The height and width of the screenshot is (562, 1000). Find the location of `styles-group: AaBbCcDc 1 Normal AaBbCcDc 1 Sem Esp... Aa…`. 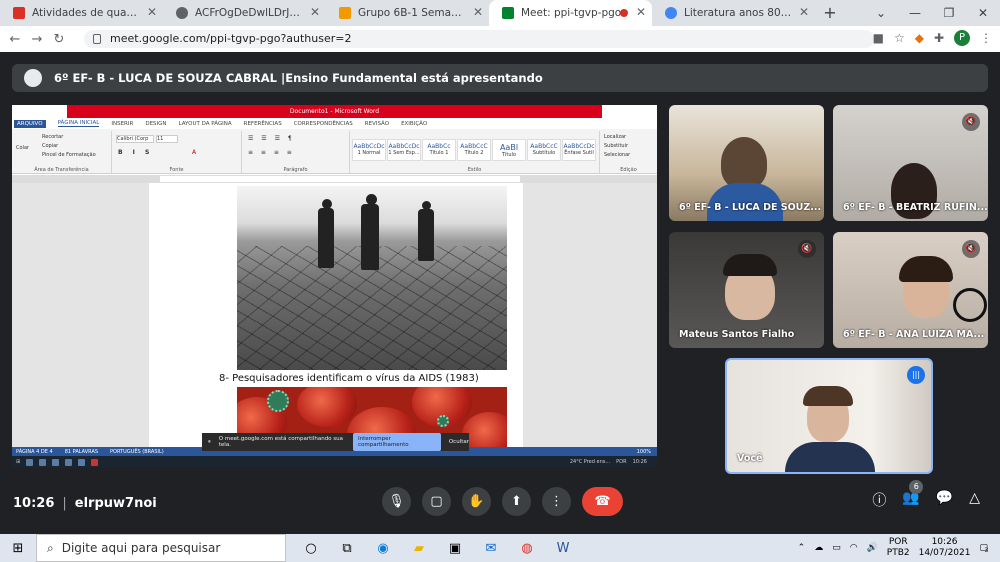

styles-group: AaBbCcDc 1 Normal AaBbCcDc 1 Sem Esp... Aa… is located at coordinates (475, 152).